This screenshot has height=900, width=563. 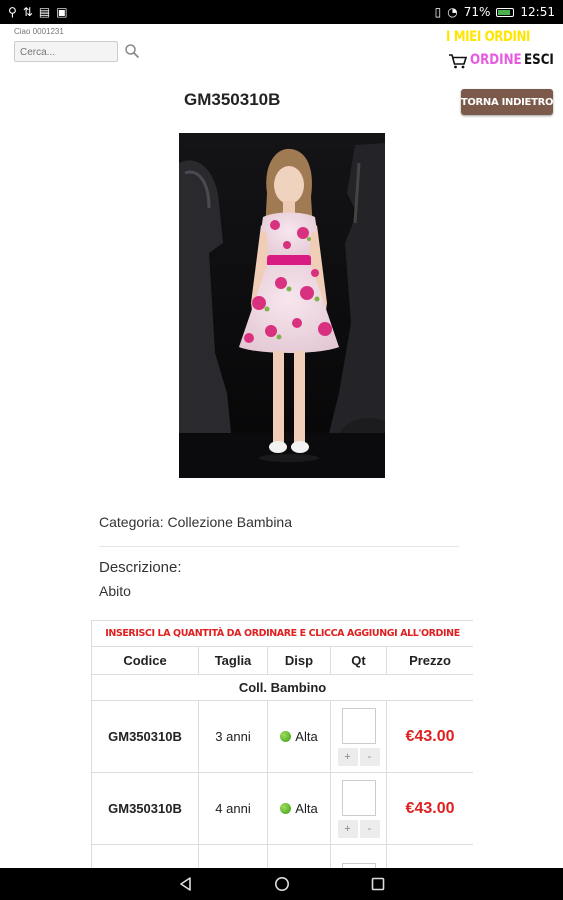 I want to click on row-size: 3 anni, so click(x=233, y=736).